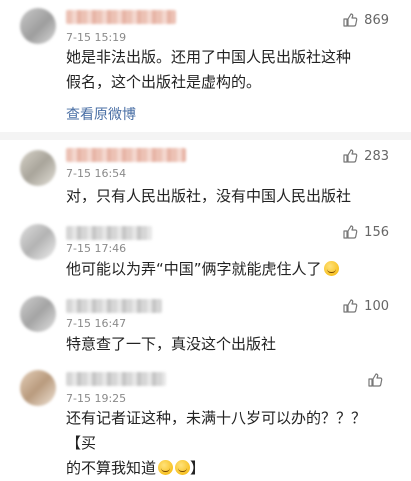 The height and width of the screenshot is (481, 411). Describe the element at coordinates (96, 37) in the screenshot. I see `comment-time: 7-15 15:19` at that location.